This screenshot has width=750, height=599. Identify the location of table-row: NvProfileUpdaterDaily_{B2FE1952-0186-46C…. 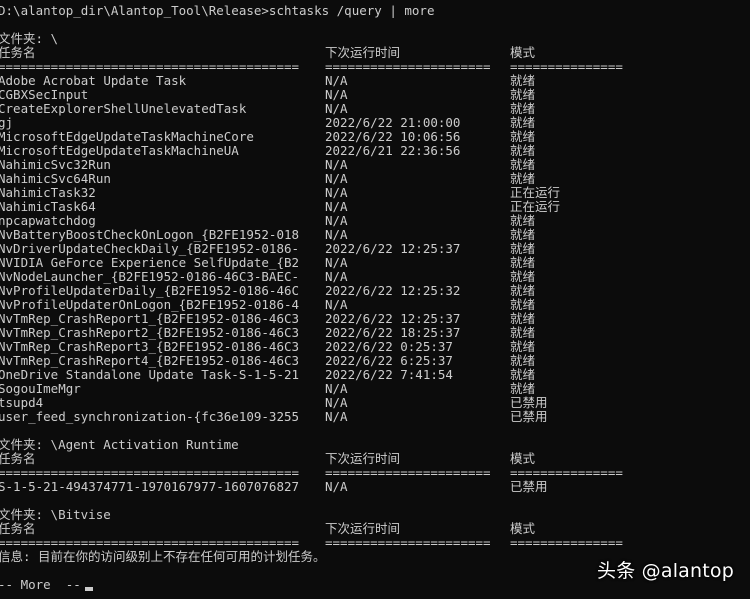
(375, 291).